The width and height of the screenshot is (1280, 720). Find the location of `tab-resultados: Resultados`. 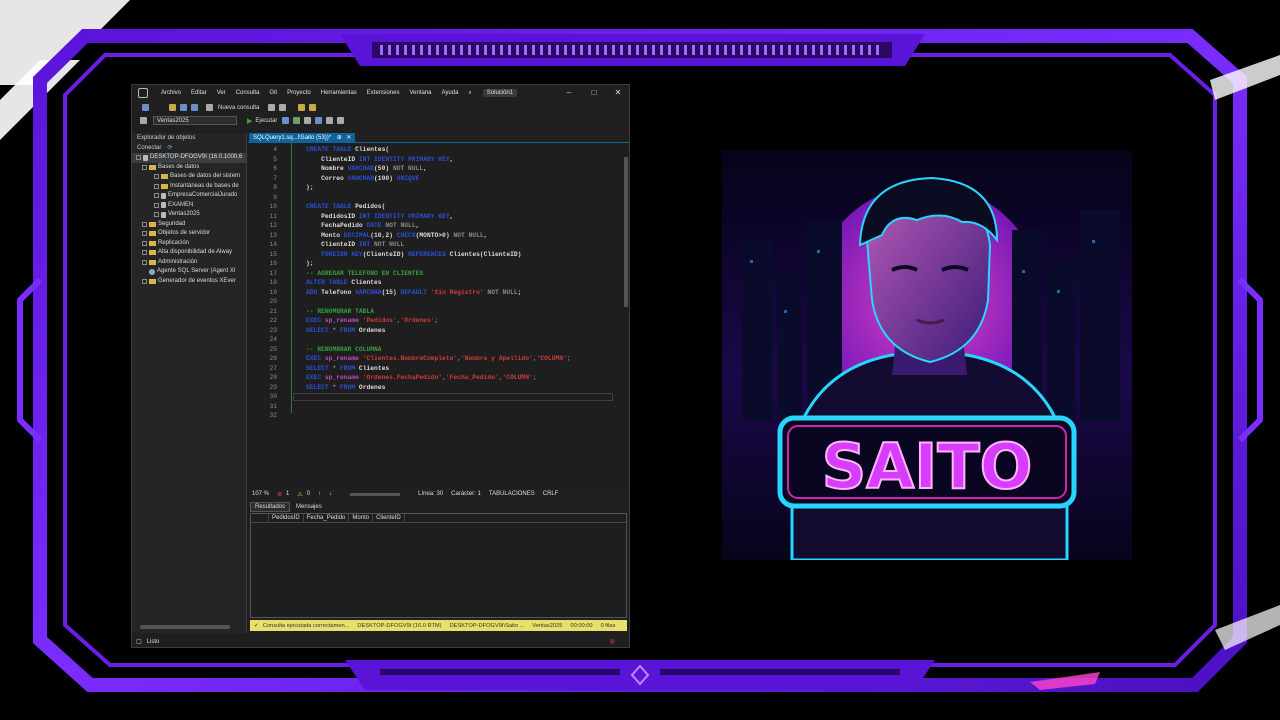

tab-resultados: Resultados is located at coordinates (270, 507).